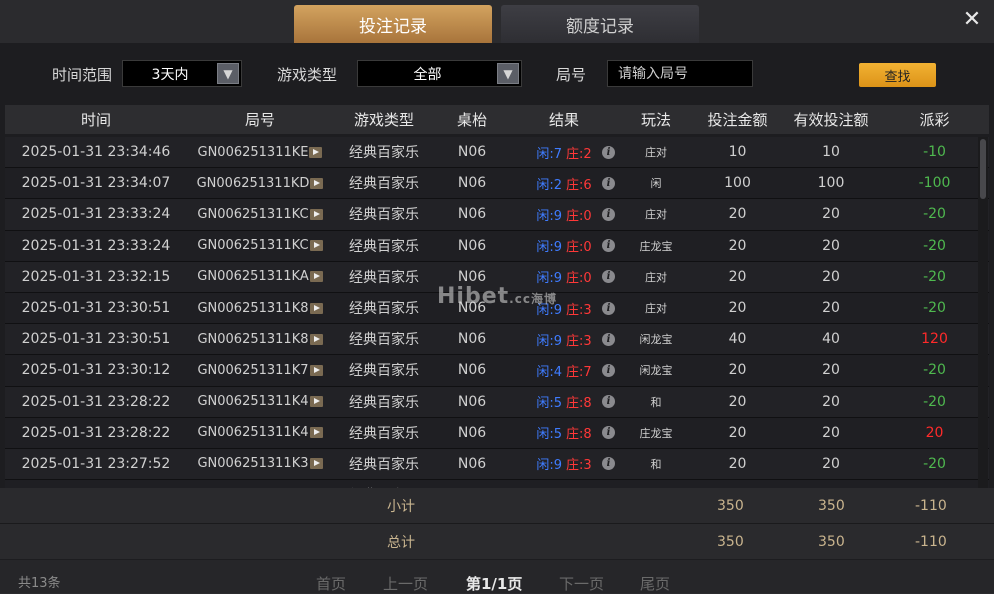  What do you see at coordinates (983, 169) in the screenshot?
I see `scrollbar-thumb` at bounding box center [983, 169].